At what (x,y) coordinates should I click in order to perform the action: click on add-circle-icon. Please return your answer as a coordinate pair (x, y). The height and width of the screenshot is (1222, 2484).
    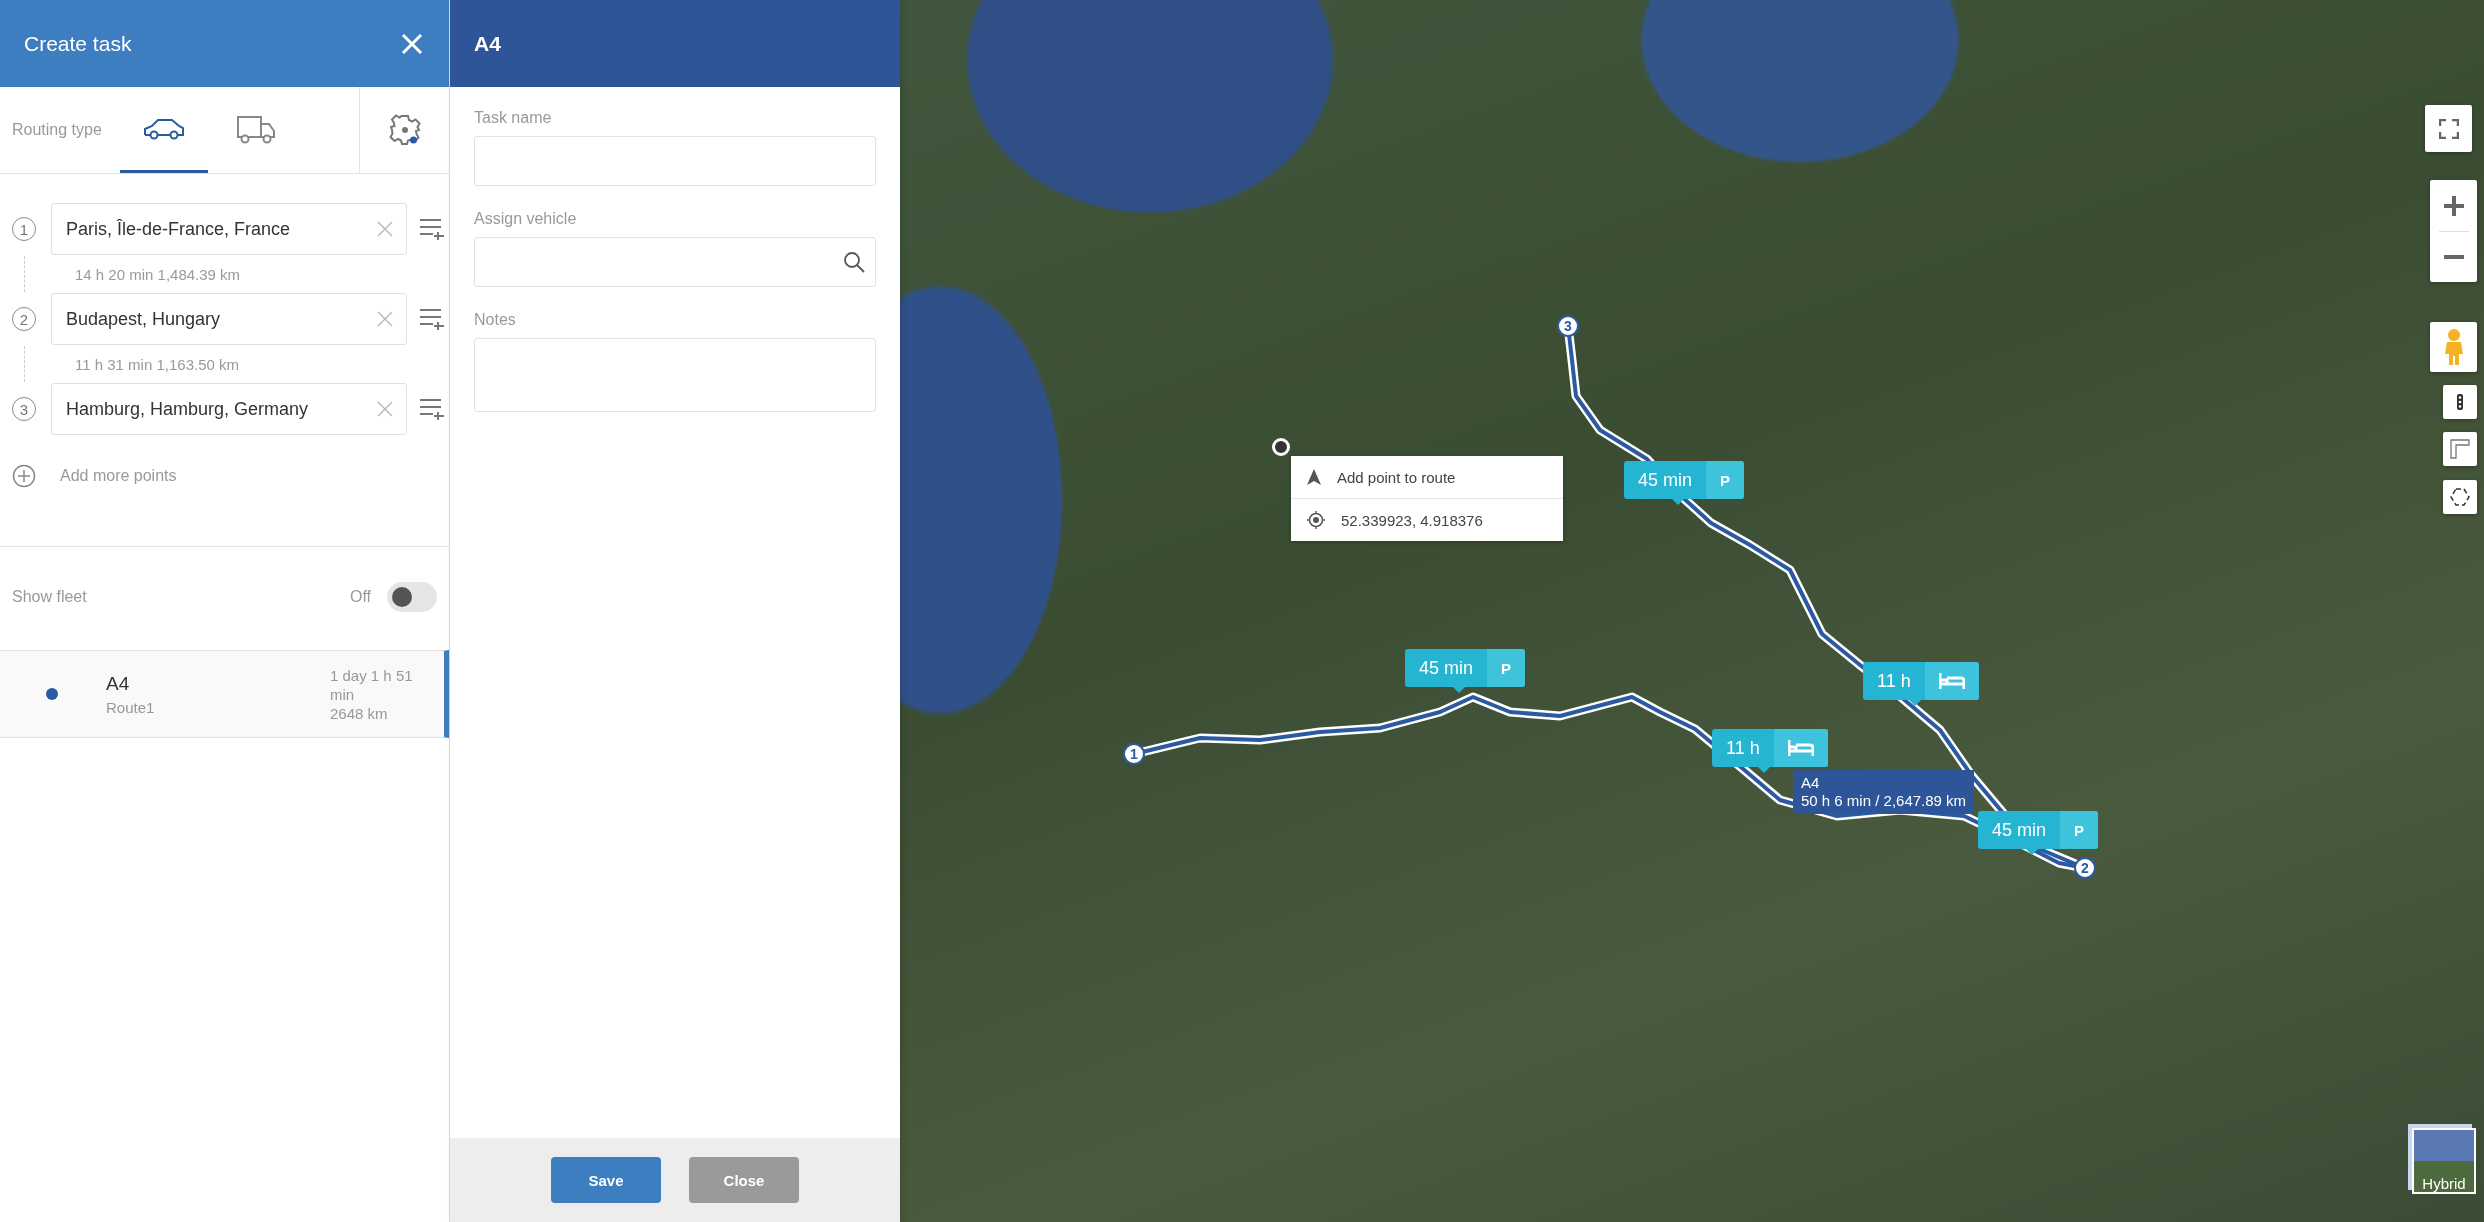
    Looking at the image, I should click on (24, 476).